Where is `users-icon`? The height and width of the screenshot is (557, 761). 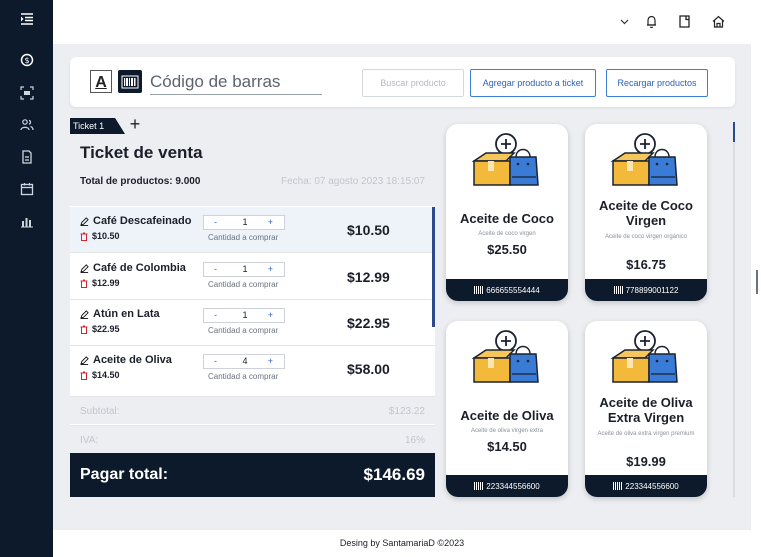 users-icon is located at coordinates (27, 125).